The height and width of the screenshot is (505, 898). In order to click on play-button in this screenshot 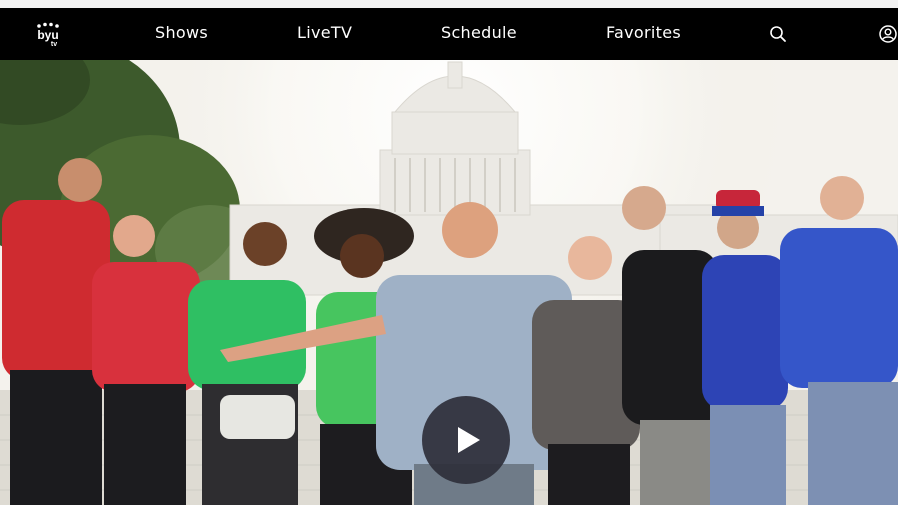, I will do `click(466, 440)`.